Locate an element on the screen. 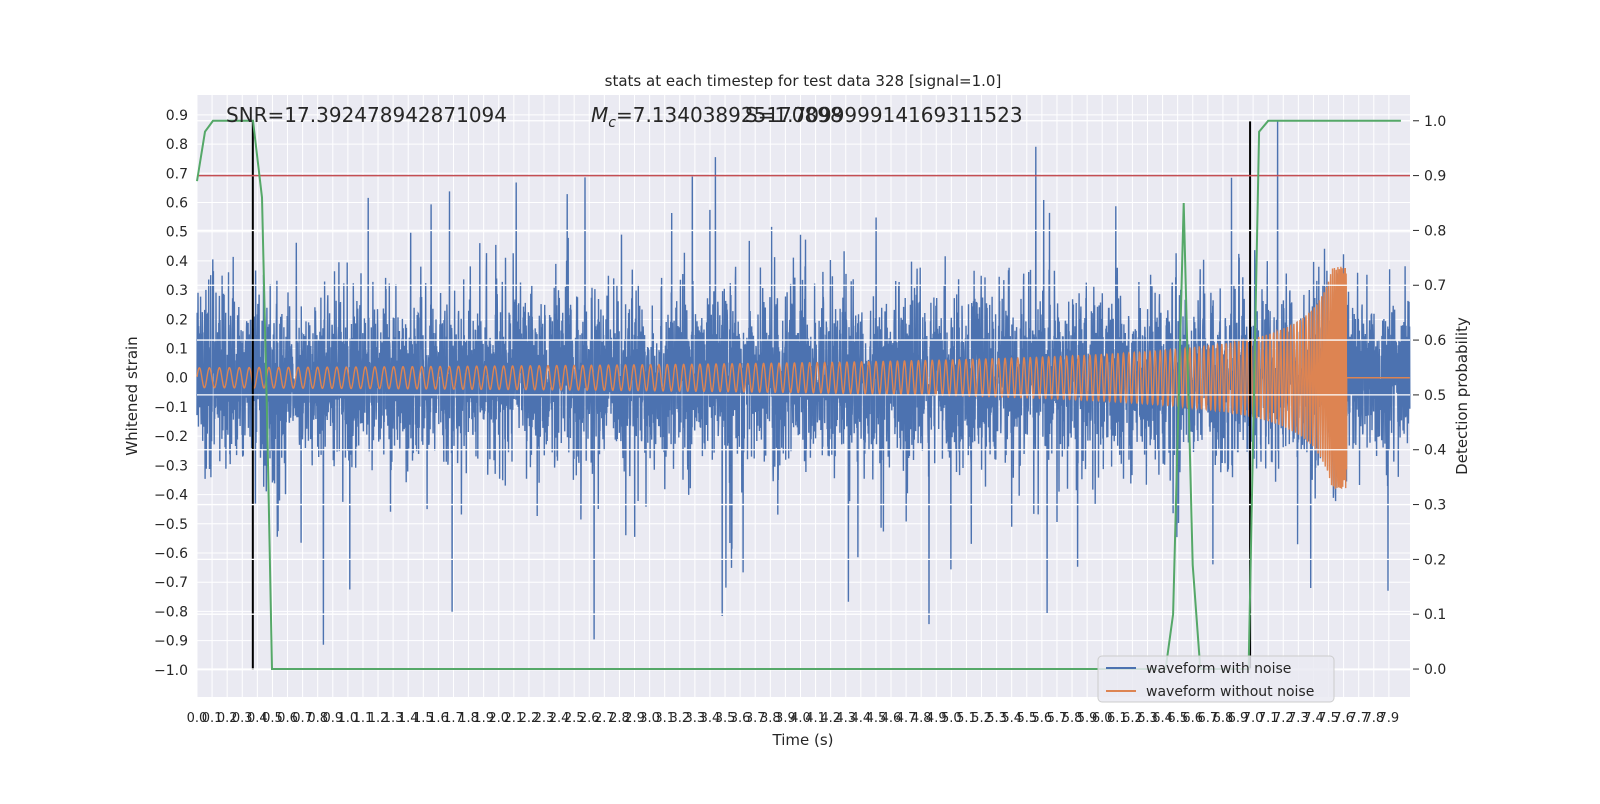 Image resolution: width=1600 pixels, height=804 pixels. y-left-tick-label: 0.8 is located at coordinates (177, 145).